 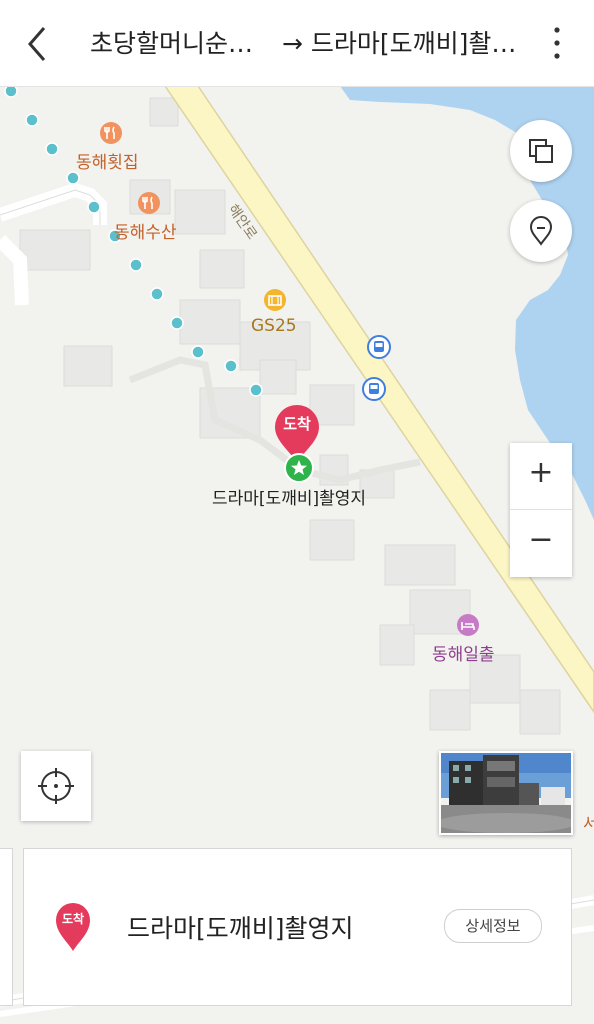 I want to click on place-card: 도착 드라마[도깨비]촬영지 상세정보, so click(x=297, y=927).